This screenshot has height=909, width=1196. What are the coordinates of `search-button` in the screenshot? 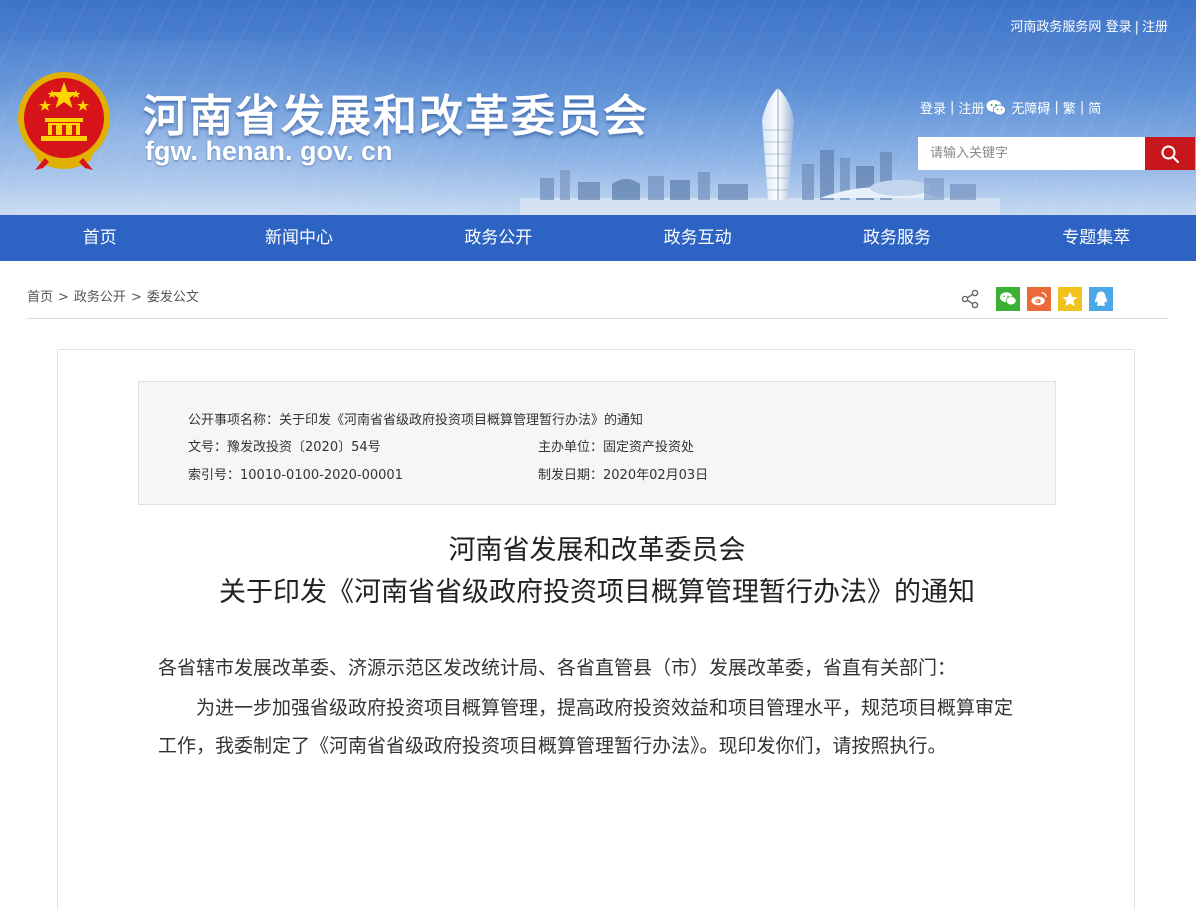 It's located at (1170, 153).